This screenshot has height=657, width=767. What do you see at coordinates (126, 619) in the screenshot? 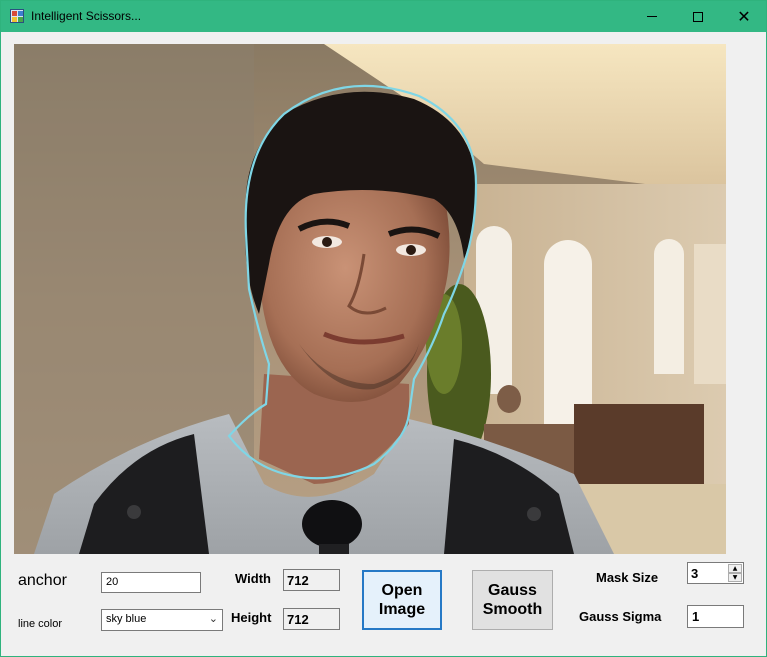
I see `line-color-value: sky blue` at bounding box center [126, 619].